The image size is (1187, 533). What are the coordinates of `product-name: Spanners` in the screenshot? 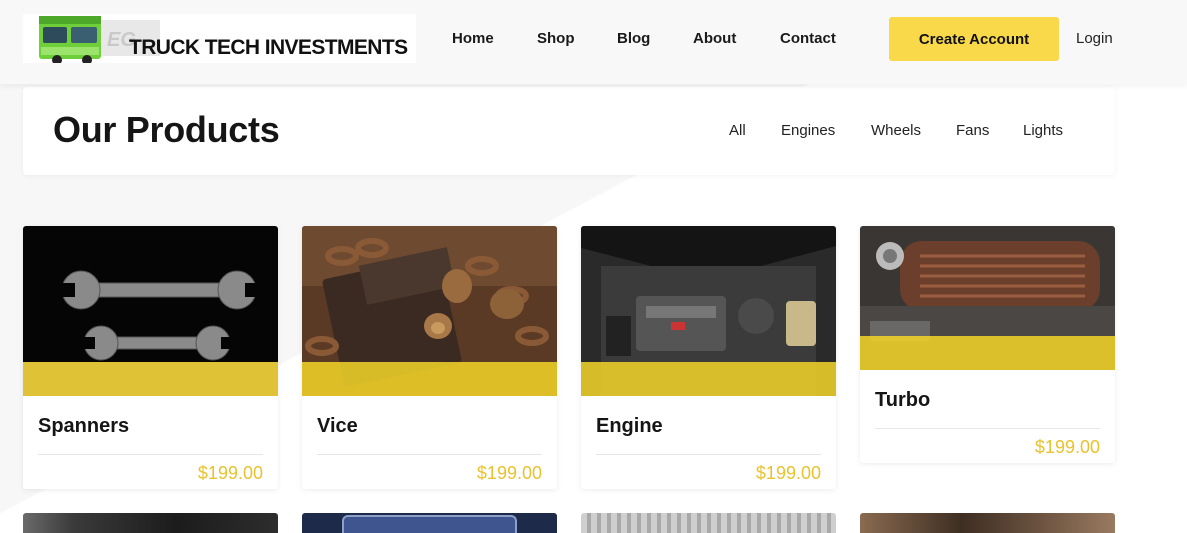 It's located at (84, 426).